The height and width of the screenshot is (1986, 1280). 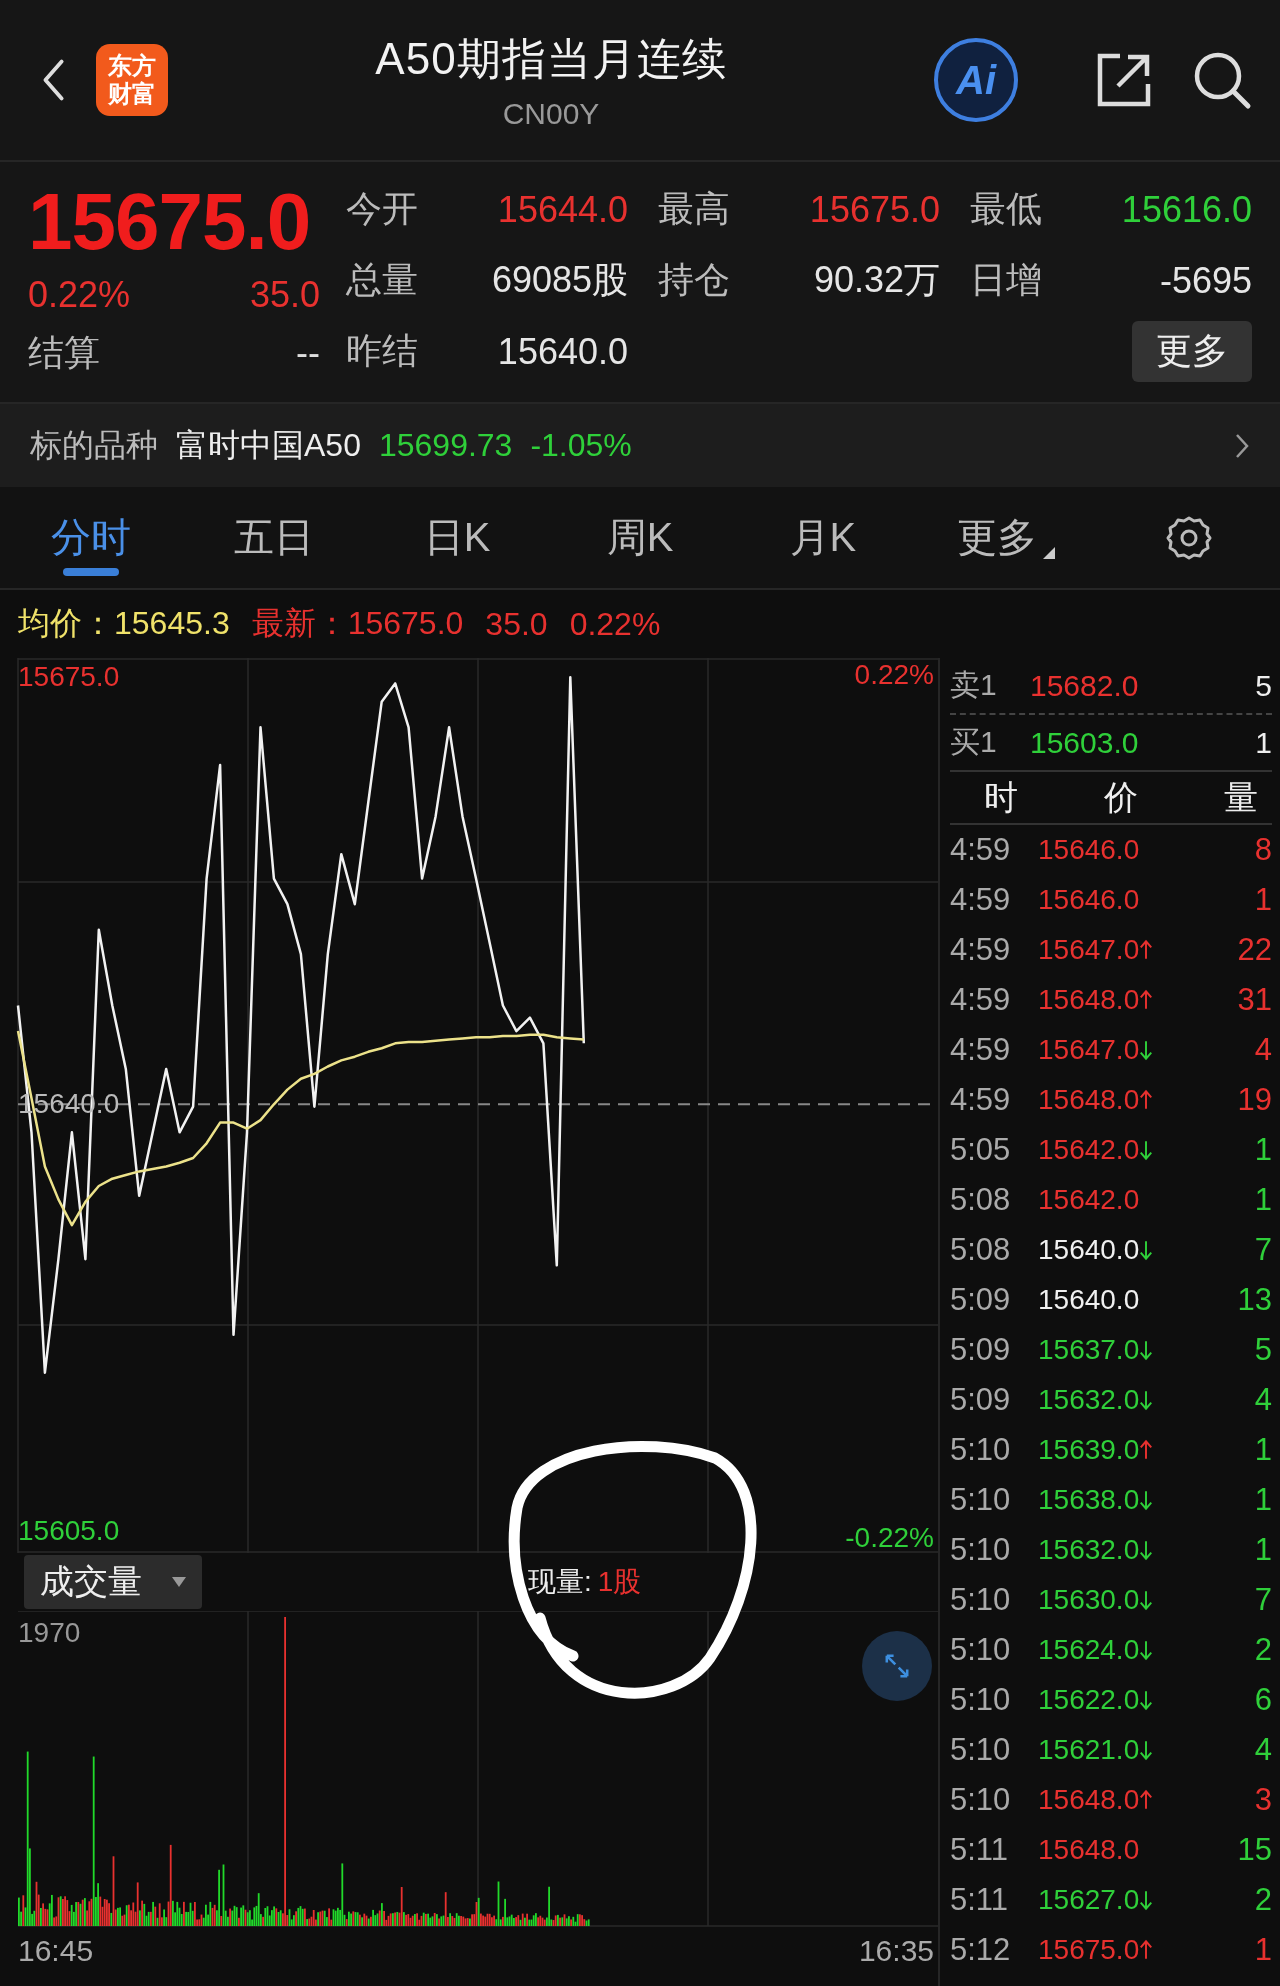 I want to click on stat-label: 总量, so click(x=382, y=280).